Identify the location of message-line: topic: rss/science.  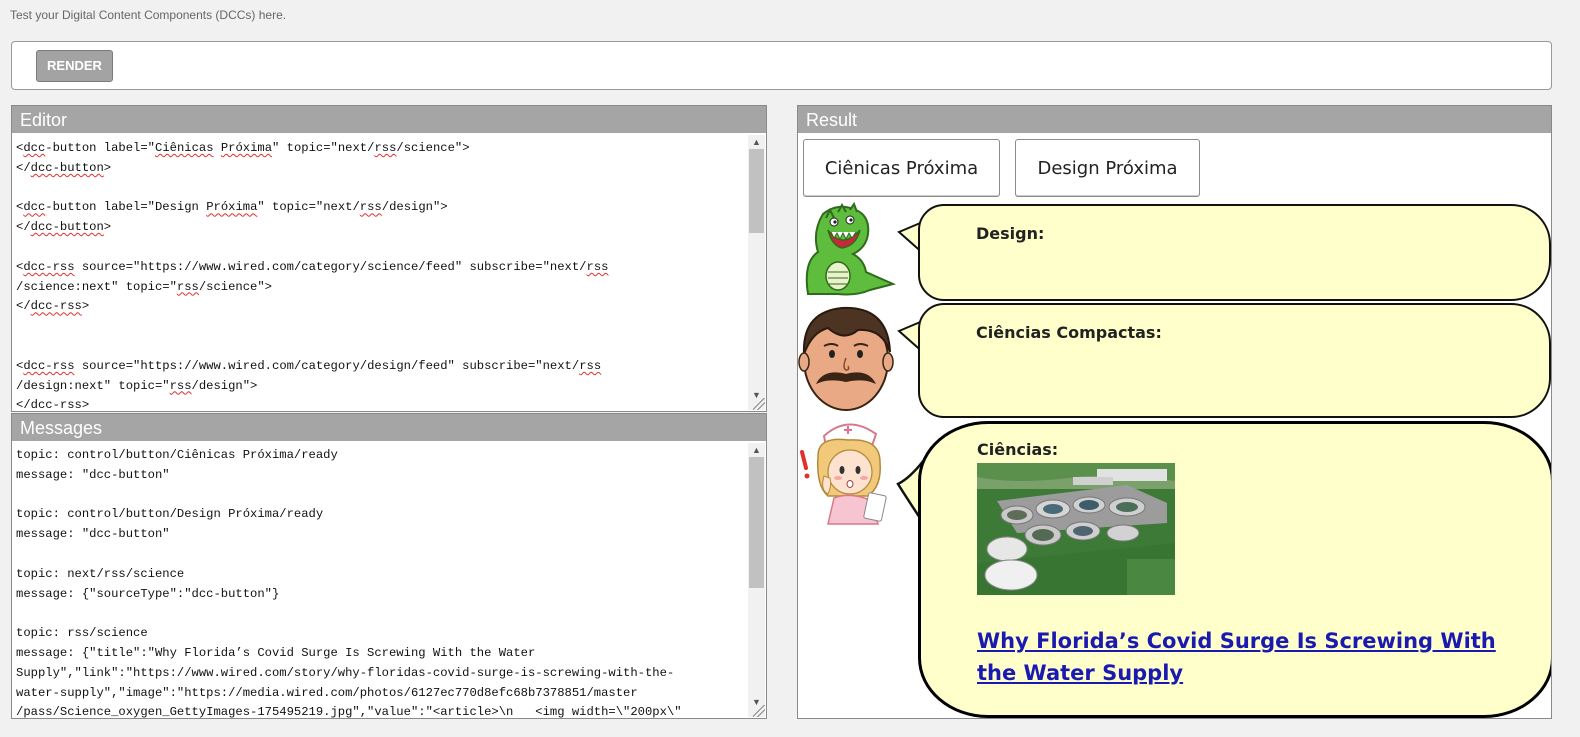
(82, 633).